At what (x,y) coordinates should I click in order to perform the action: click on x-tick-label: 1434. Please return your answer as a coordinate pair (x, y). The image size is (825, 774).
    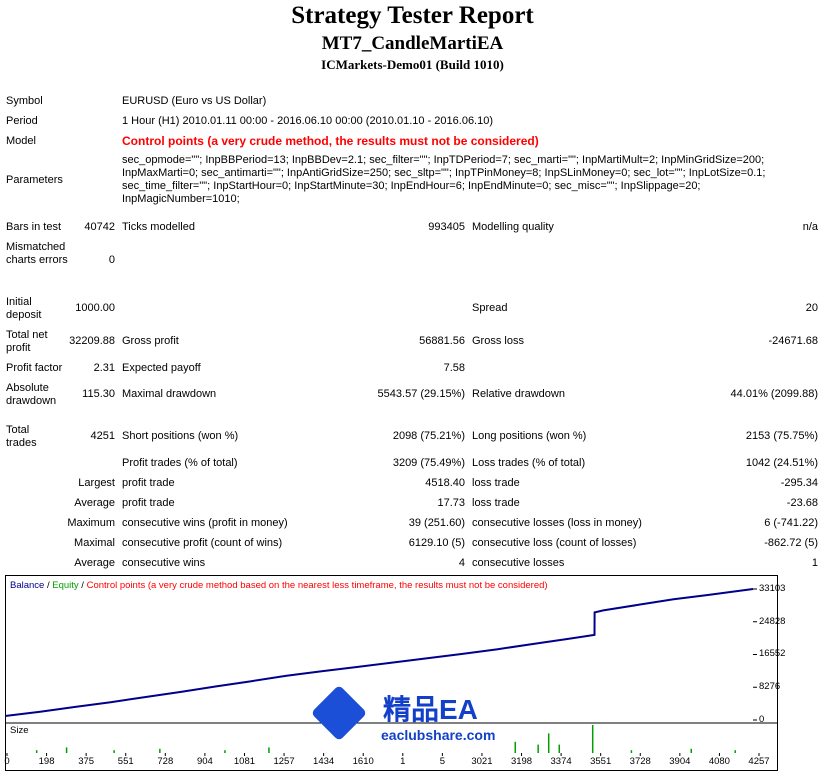
    Looking at the image, I should click on (324, 761).